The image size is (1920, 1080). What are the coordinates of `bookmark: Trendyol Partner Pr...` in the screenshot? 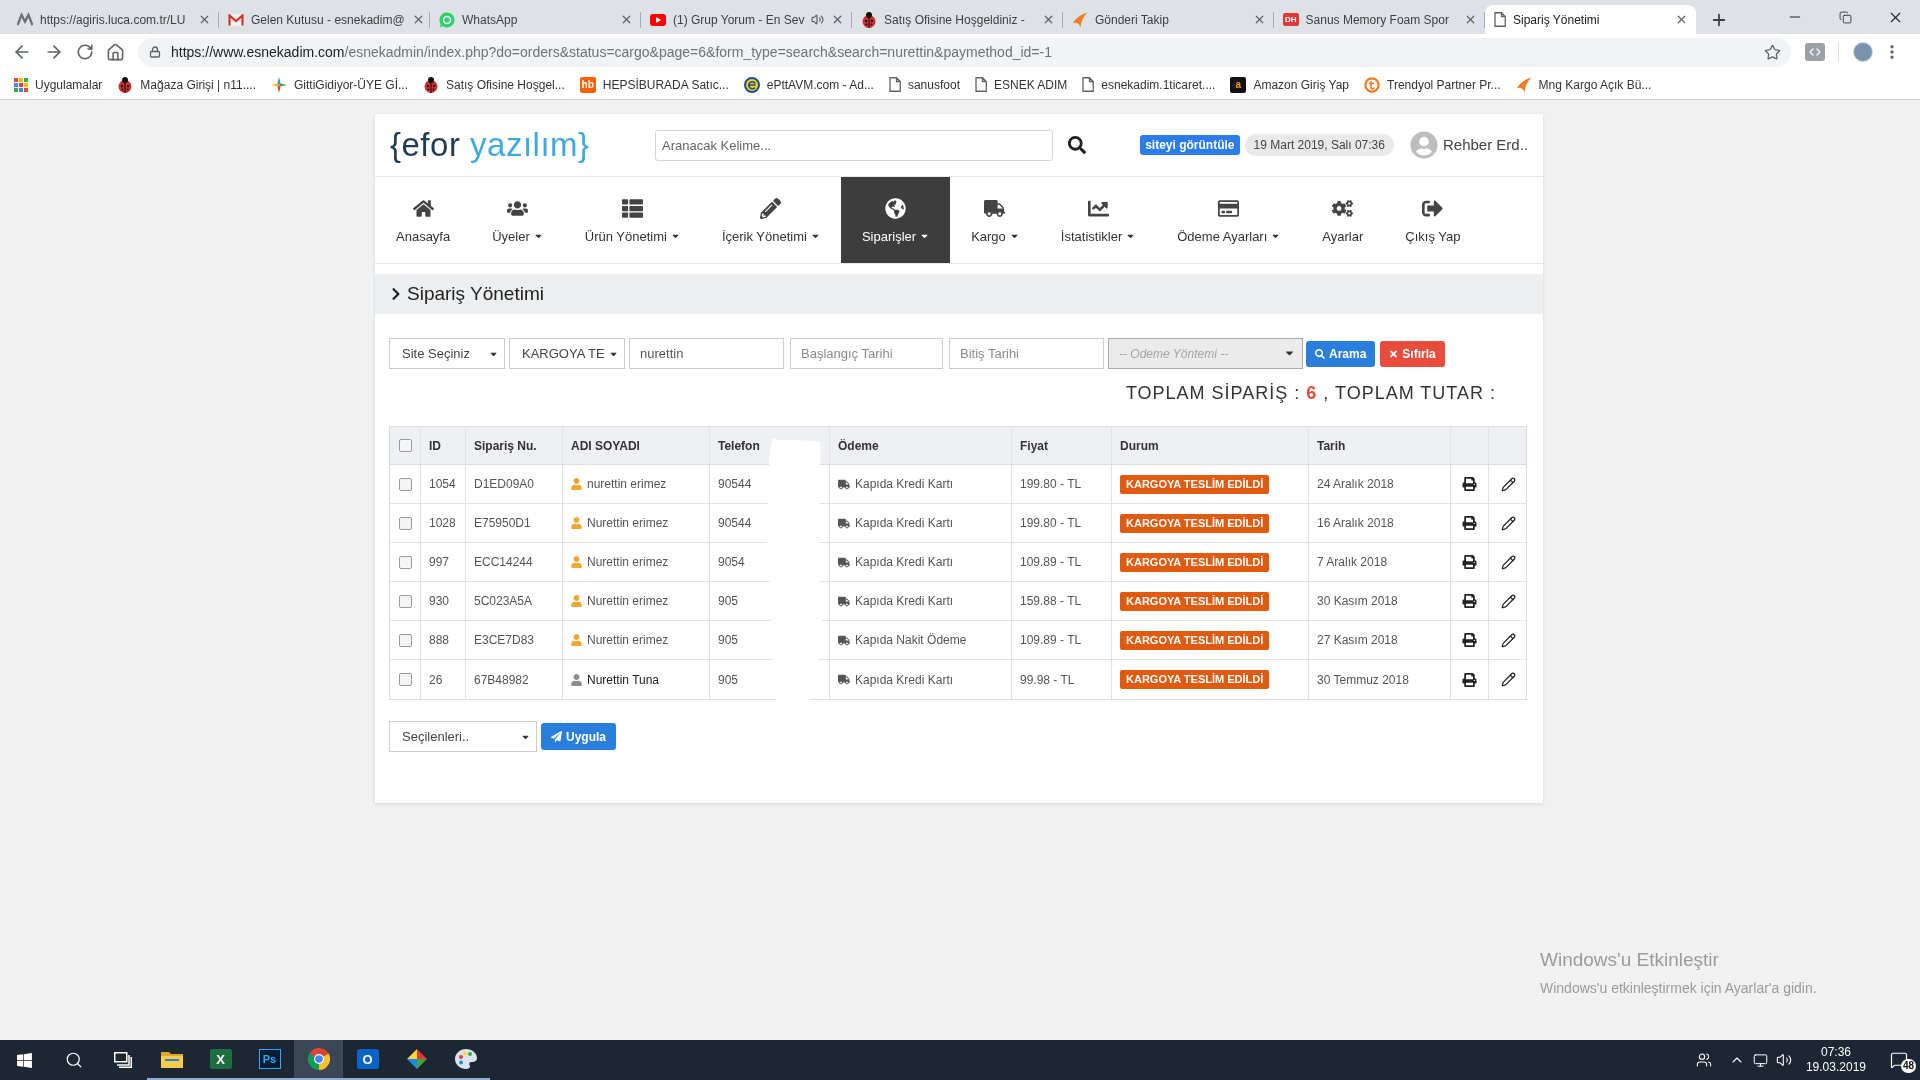 It's located at (1432, 84).